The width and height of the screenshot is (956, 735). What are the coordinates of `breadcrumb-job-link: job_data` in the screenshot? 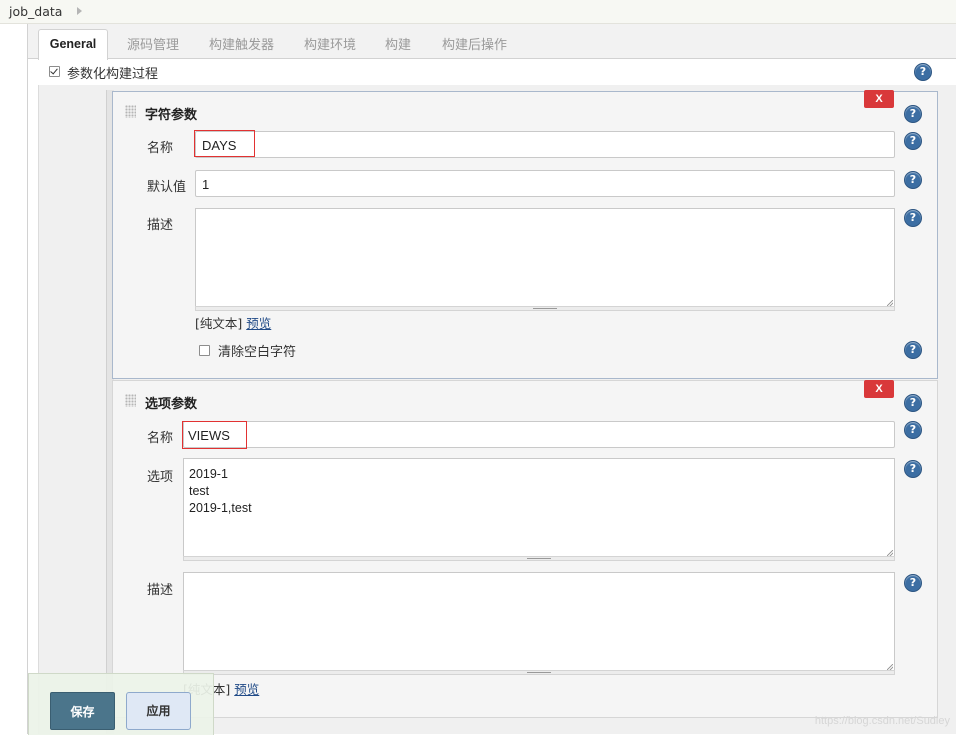 It's located at (35, 11).